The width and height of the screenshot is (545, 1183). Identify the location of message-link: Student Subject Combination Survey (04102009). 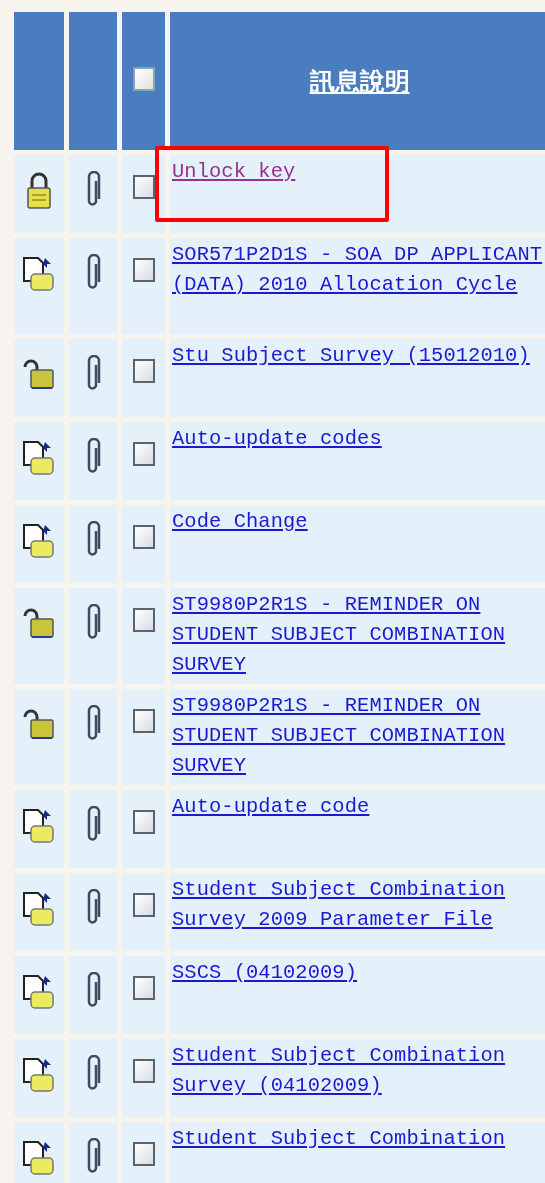
(358, 1071).